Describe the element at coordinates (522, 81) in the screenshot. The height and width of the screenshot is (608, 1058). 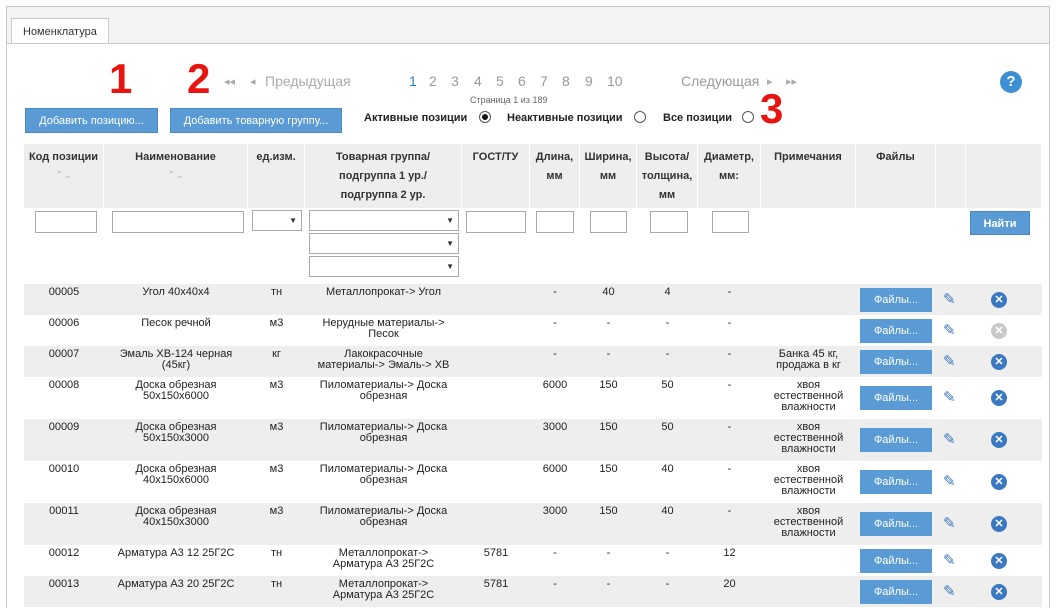
I see `page-link-6: 6` at that location.